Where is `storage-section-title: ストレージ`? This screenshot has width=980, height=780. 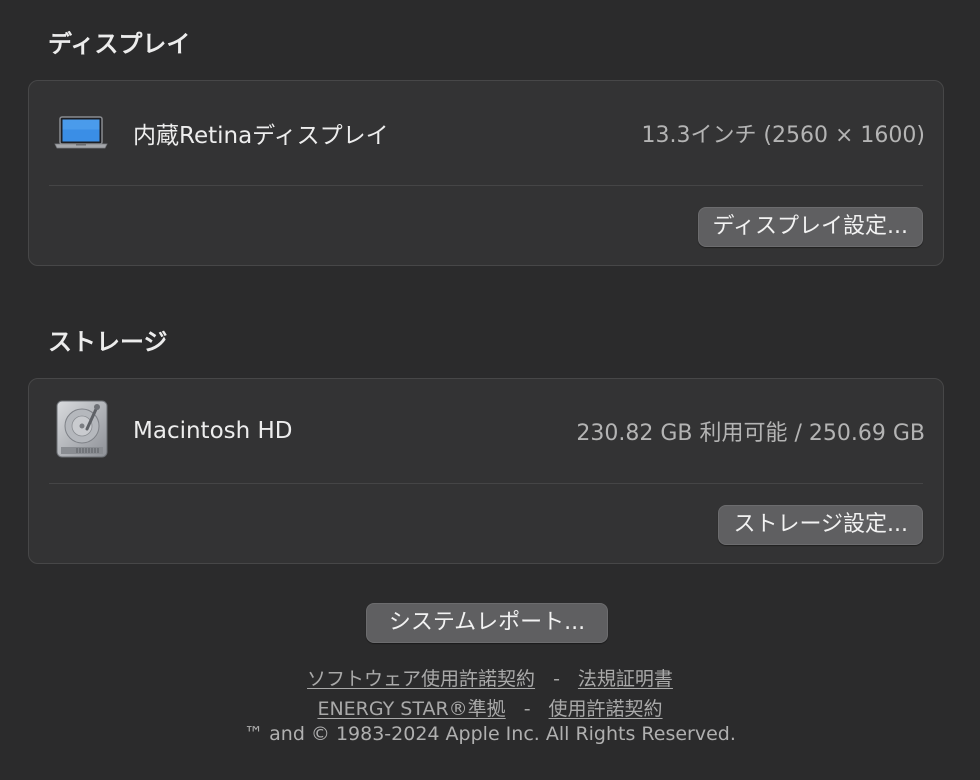
storage-section-title: ストレージ is located at coordinates (108, 342).